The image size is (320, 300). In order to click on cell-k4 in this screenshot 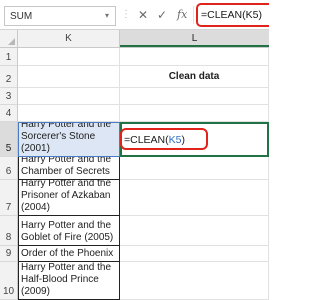, I will do `click(69, 113)`.